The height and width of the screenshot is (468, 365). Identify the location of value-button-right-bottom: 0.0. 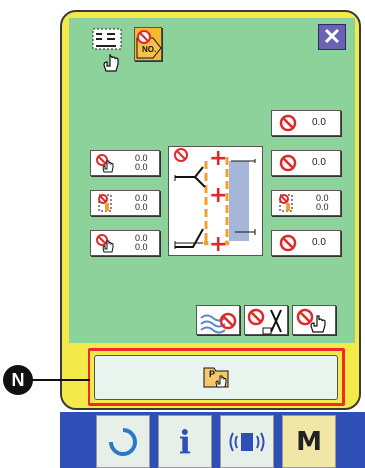
(306, 243).